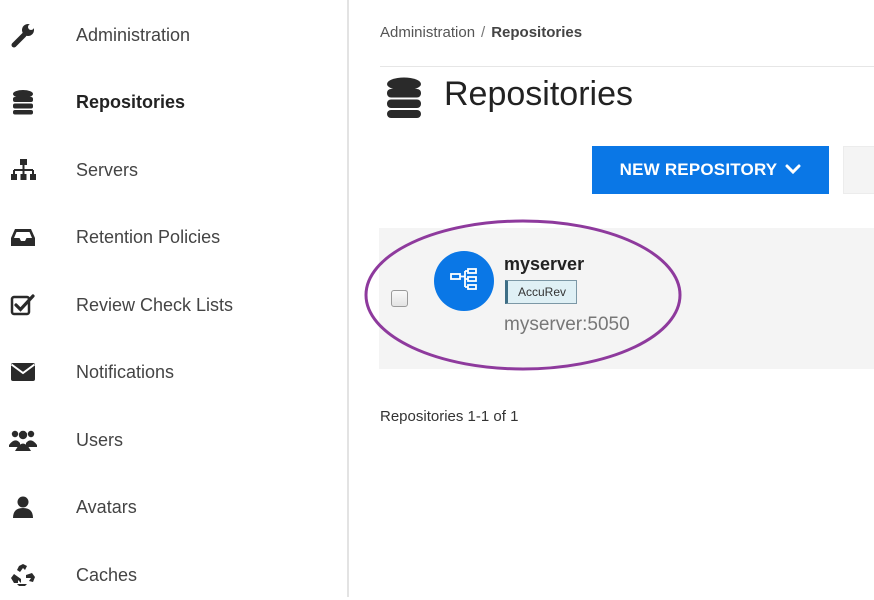 This screenshot has width=874, height=600. What do you see at coordinates (23, 575) in the screenshot?
I see `recycle-icon` at bounding box center [23, 575].